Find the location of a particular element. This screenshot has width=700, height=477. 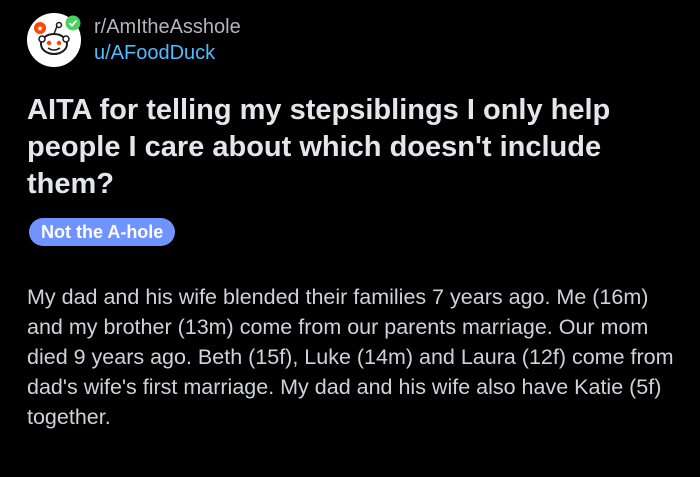

post-header: ★ r/AmItheAsshole u/AFoodDuck is located at coordinates (134, 40).